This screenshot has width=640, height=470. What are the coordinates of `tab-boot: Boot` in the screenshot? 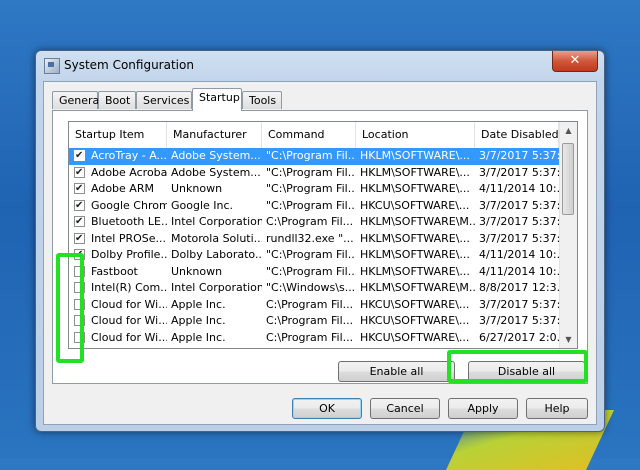 It's located at (117, 100).